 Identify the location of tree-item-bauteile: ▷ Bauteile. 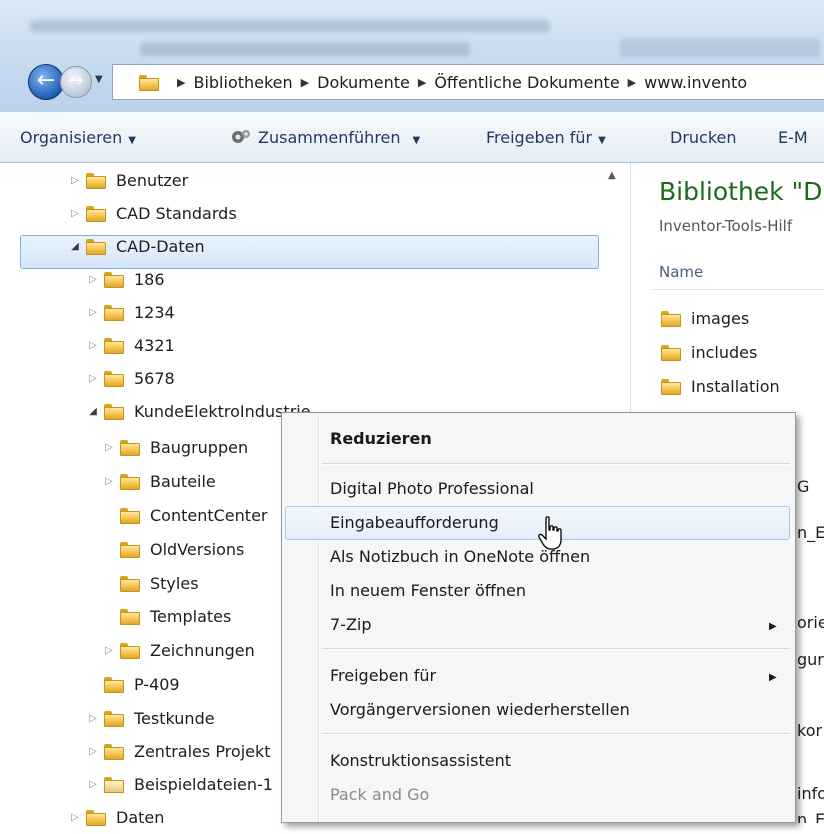
(159, 481).